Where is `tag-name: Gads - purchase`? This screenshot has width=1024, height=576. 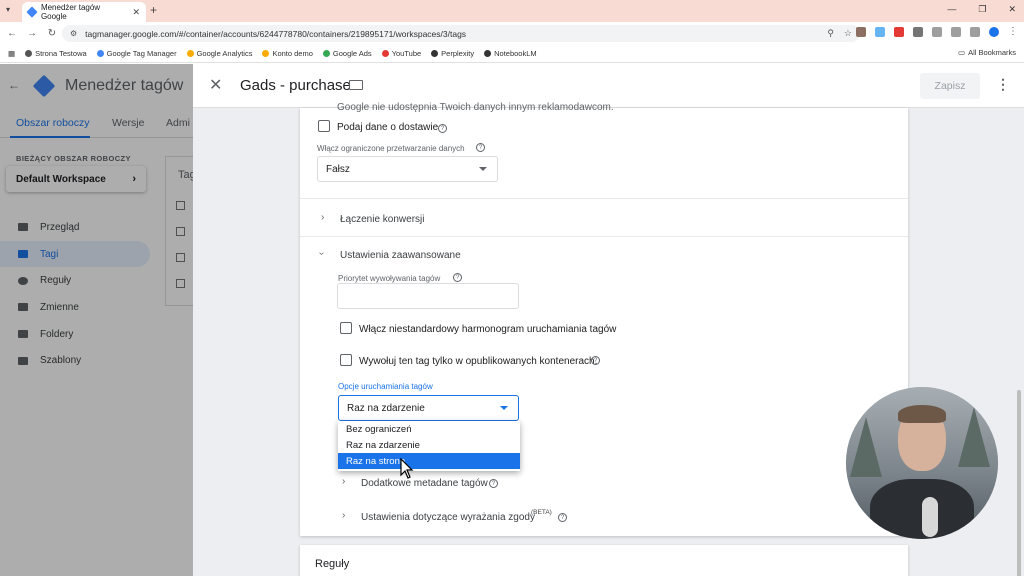
tag-name: Gads - purchase is located at coordinates (295, 85).